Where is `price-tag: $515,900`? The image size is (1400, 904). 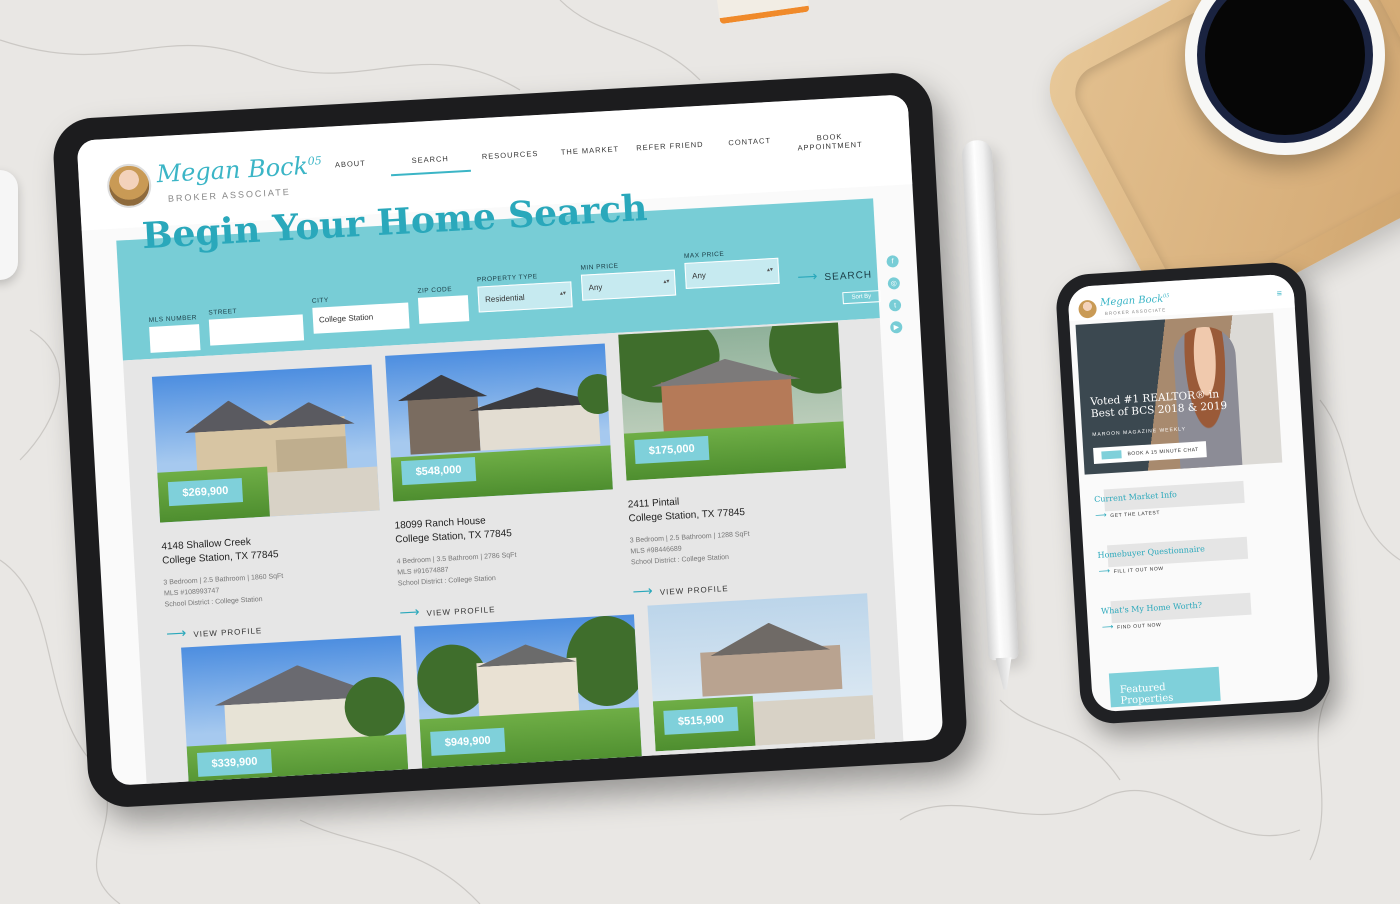
price-tag: $515,900 is located at coordinates (701, 720).